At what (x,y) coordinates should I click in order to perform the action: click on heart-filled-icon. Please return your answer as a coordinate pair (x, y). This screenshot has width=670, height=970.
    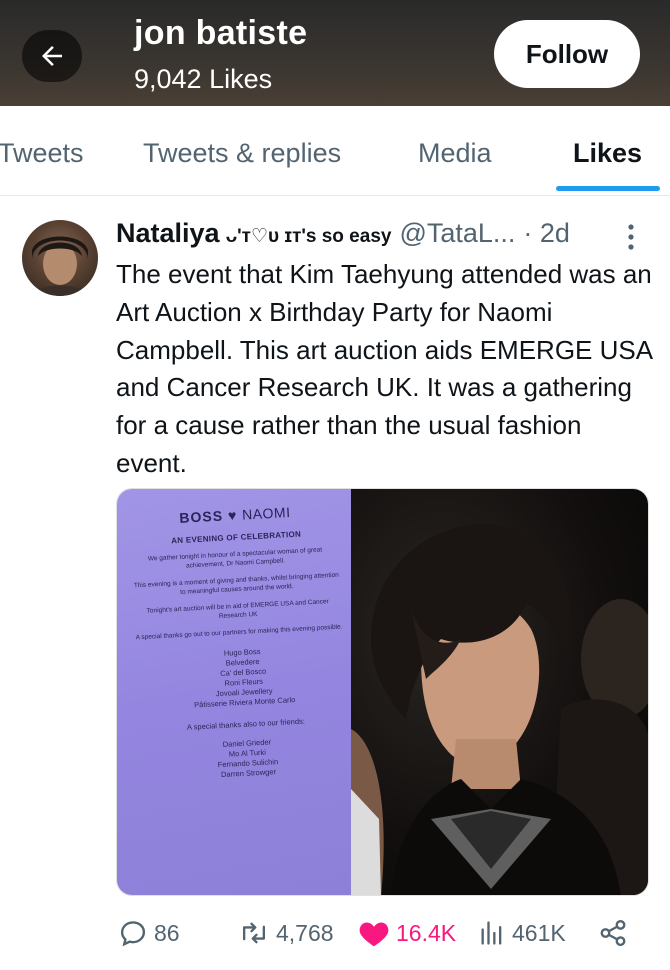
    Looking at the image, I should click on (374, 934).